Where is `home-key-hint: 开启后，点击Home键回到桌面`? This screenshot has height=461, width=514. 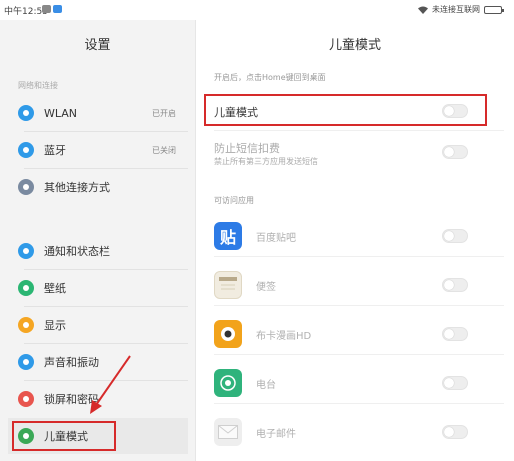 home-key-hint: 开启后，点击Home键回到桌面 is located at coordinates (270, 77).